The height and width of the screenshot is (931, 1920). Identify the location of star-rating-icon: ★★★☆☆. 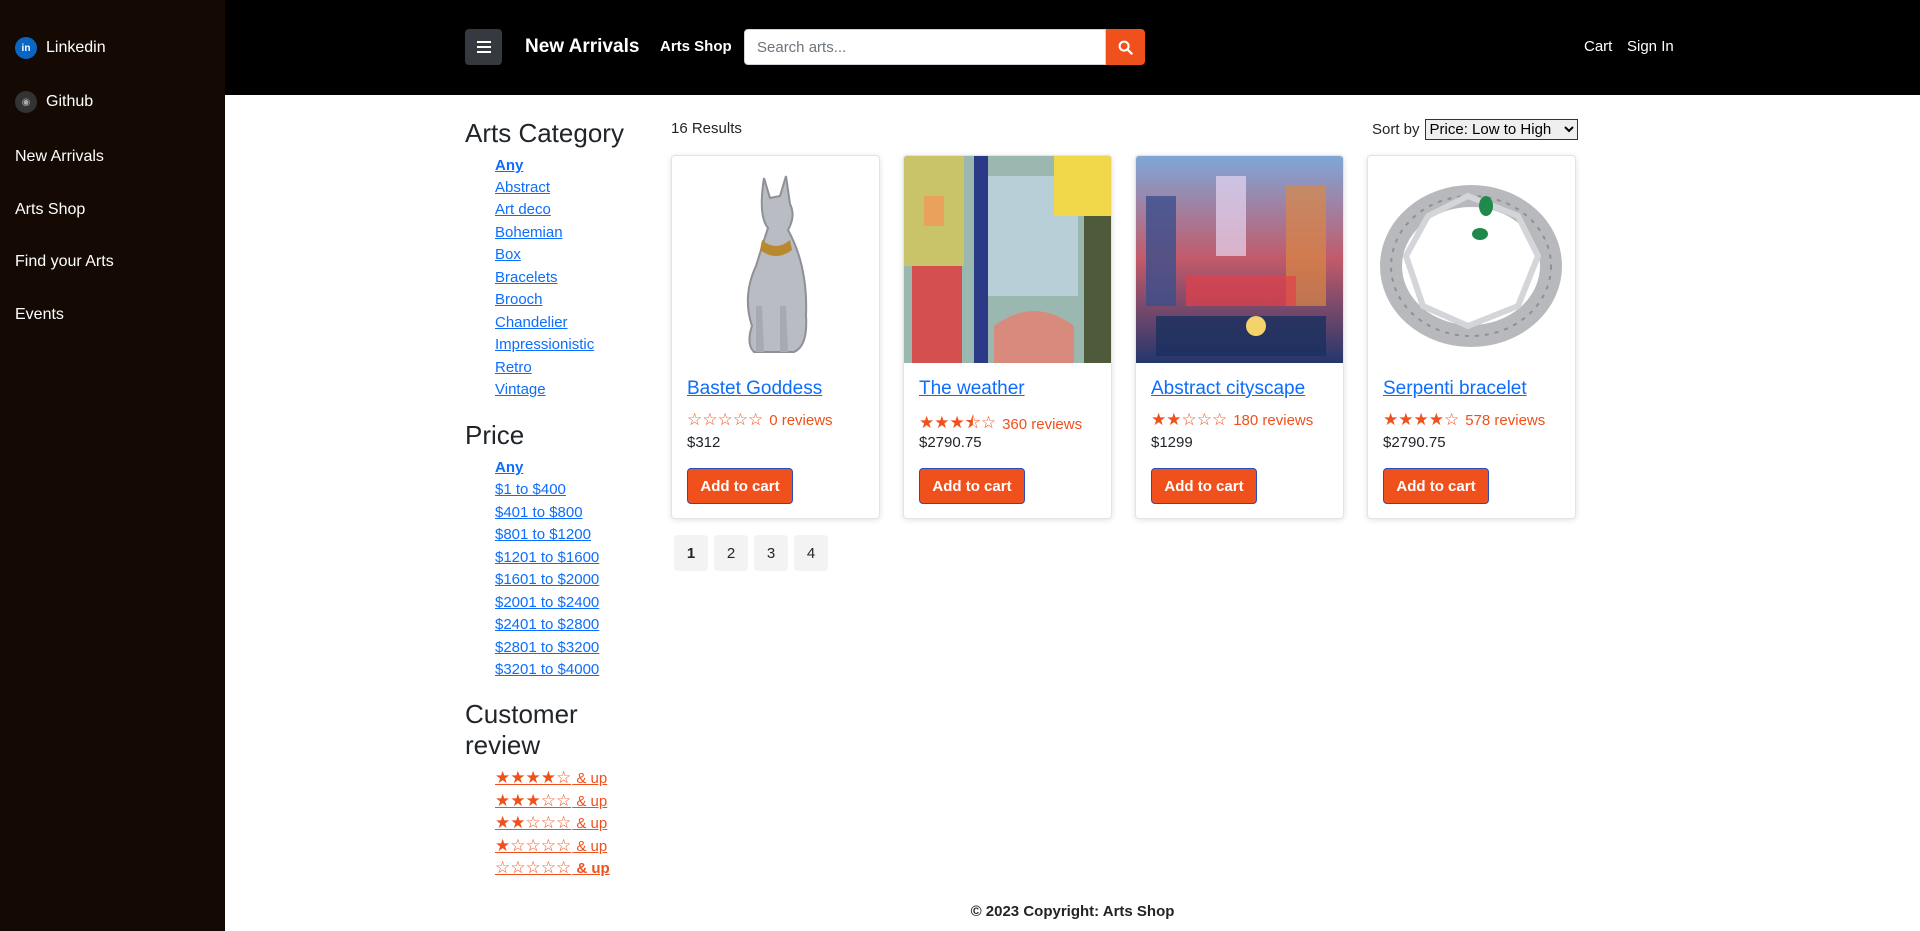
(533, 800).